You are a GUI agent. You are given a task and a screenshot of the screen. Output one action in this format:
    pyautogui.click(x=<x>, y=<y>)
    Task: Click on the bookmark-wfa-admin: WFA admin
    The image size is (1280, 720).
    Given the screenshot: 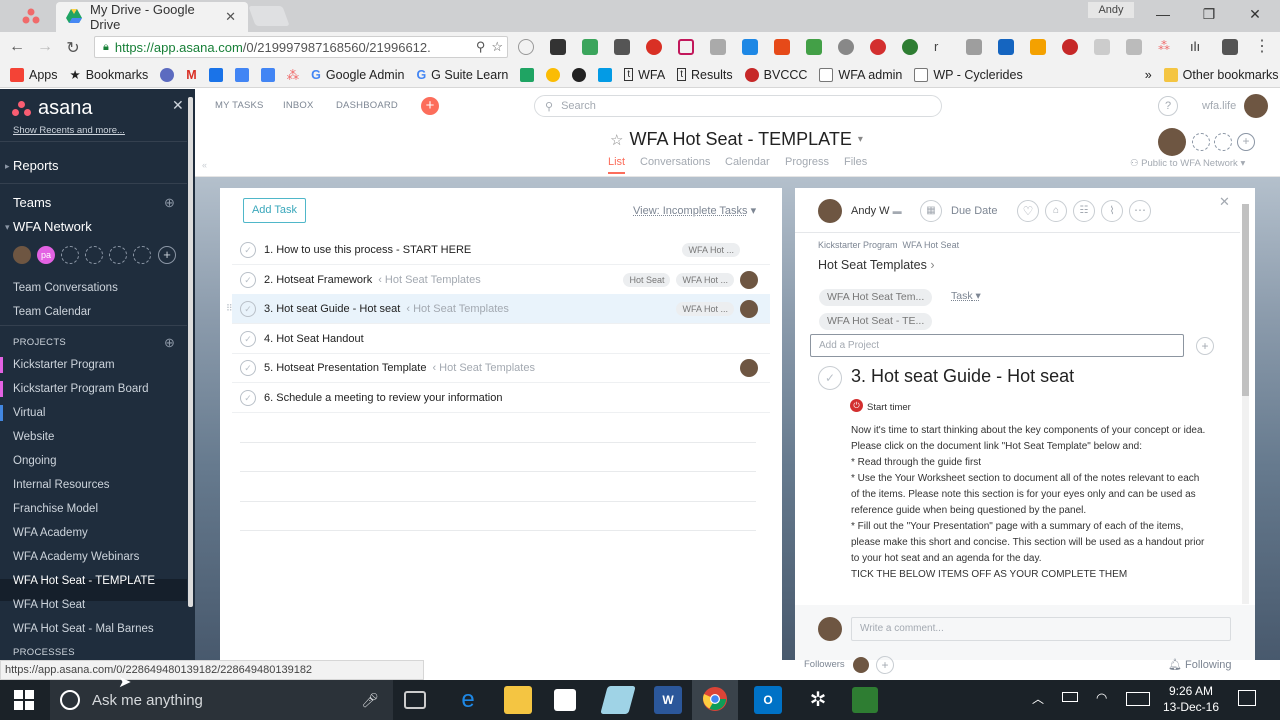 What is the action you would take?
    pyautogui.click(x=860, y=74)
    